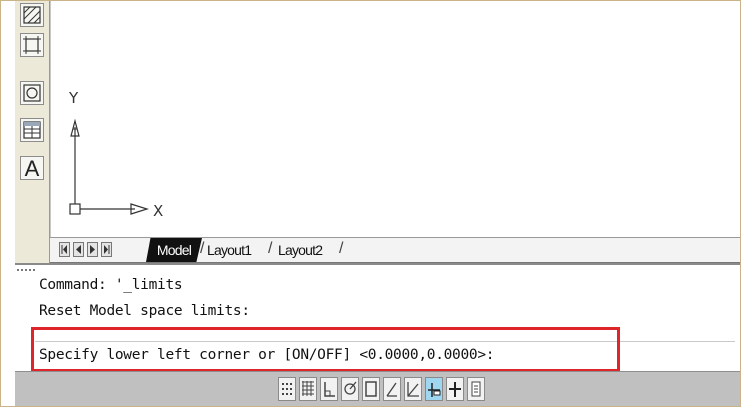 The height and width of the screenshot is (407, 741). I want to click on hatch-button, so click(32, 15).